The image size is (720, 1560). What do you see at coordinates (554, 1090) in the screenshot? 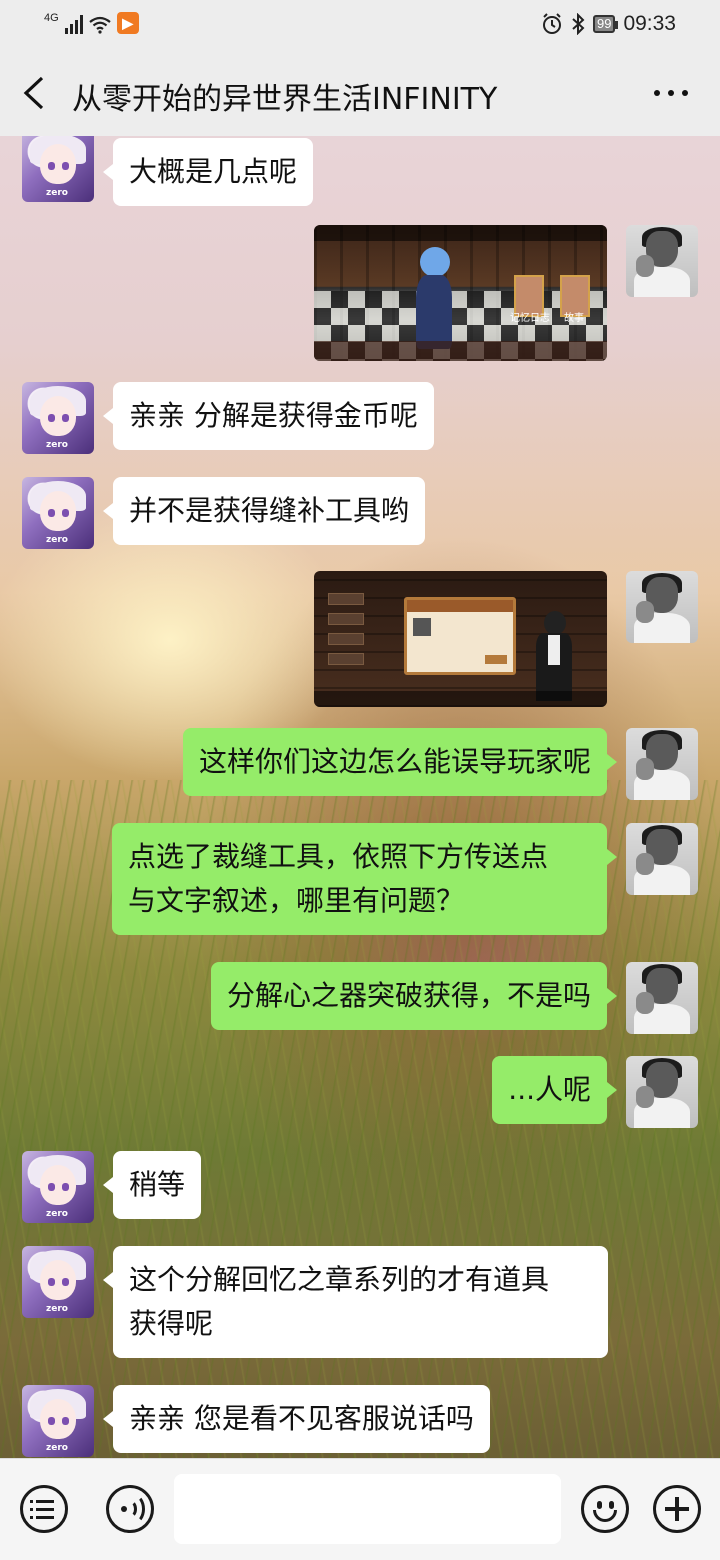
I see `outgoing-message-bubble: ...人呢` at bounding box center [554, 1090].